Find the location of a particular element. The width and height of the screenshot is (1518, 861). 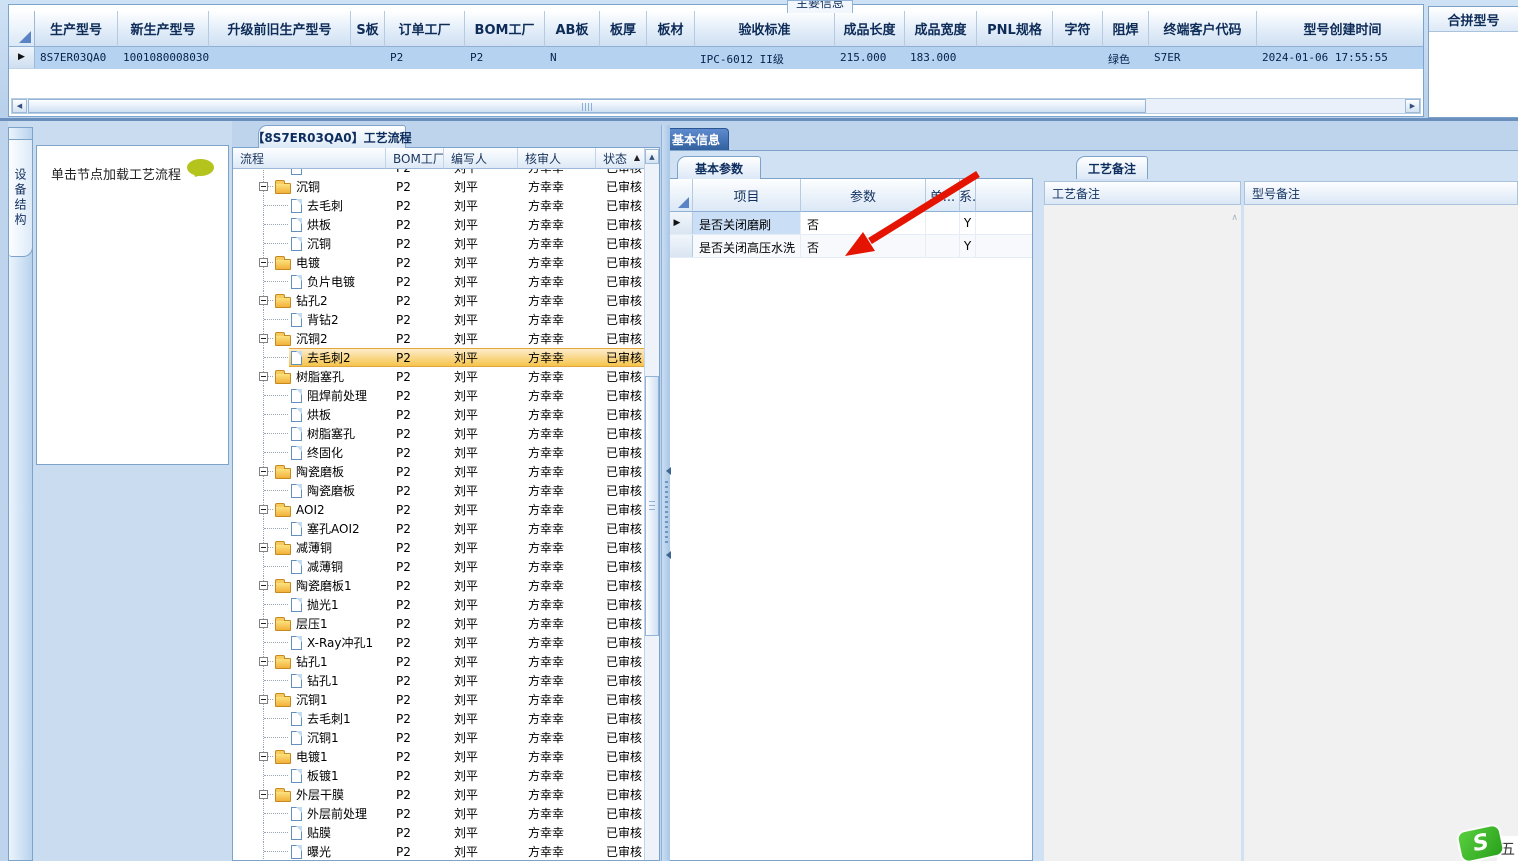

top-grid-column-header: 升级前旧生产型号 is located at coordinates (280, 29).